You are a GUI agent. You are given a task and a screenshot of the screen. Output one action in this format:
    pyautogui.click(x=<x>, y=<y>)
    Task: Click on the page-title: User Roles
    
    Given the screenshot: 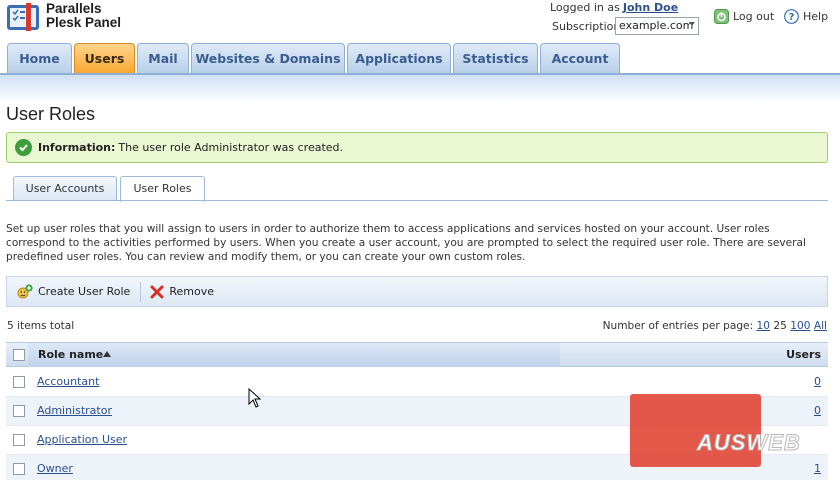 What is the action you would take?
    pyautogui.click(x=51, y=114)
    